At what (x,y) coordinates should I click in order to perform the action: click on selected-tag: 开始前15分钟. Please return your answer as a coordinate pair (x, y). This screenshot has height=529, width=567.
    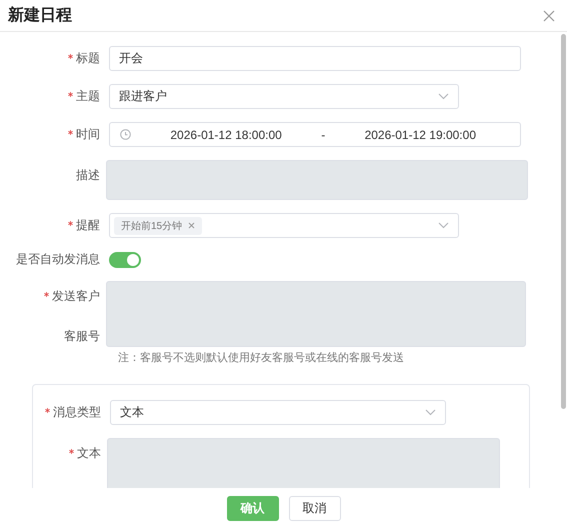
    Looking at the image, I should click on (158, 225).